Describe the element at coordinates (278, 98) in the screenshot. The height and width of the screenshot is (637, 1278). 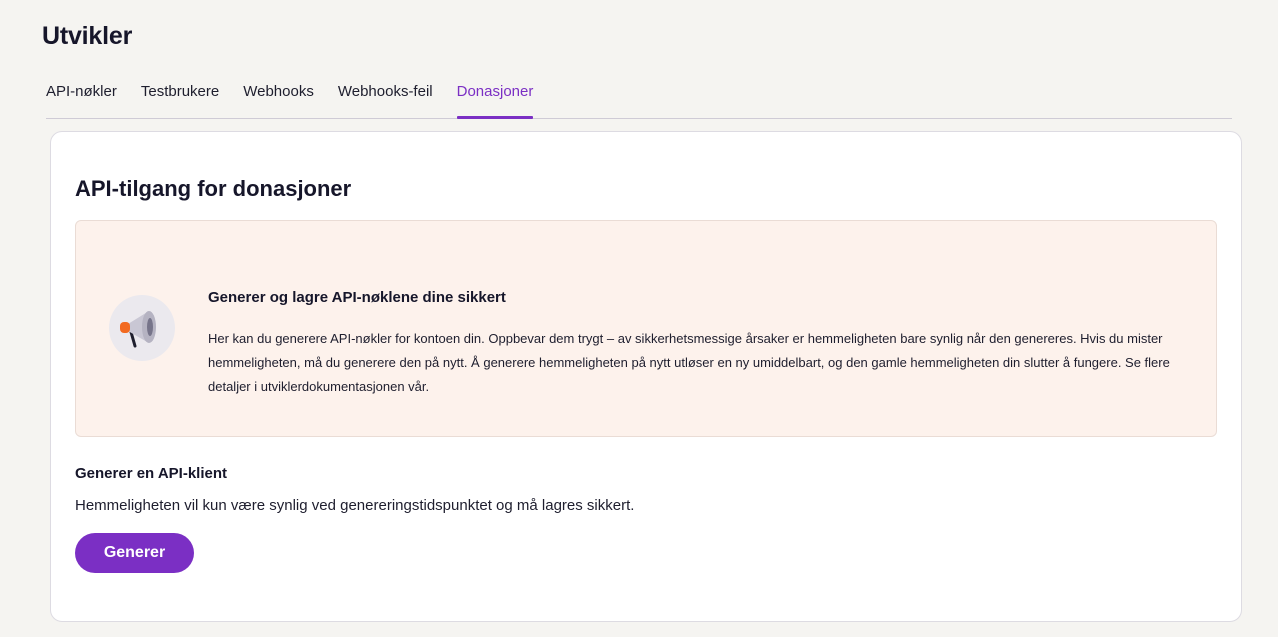
I see `tab-webhooks: Webhooks` at that location.